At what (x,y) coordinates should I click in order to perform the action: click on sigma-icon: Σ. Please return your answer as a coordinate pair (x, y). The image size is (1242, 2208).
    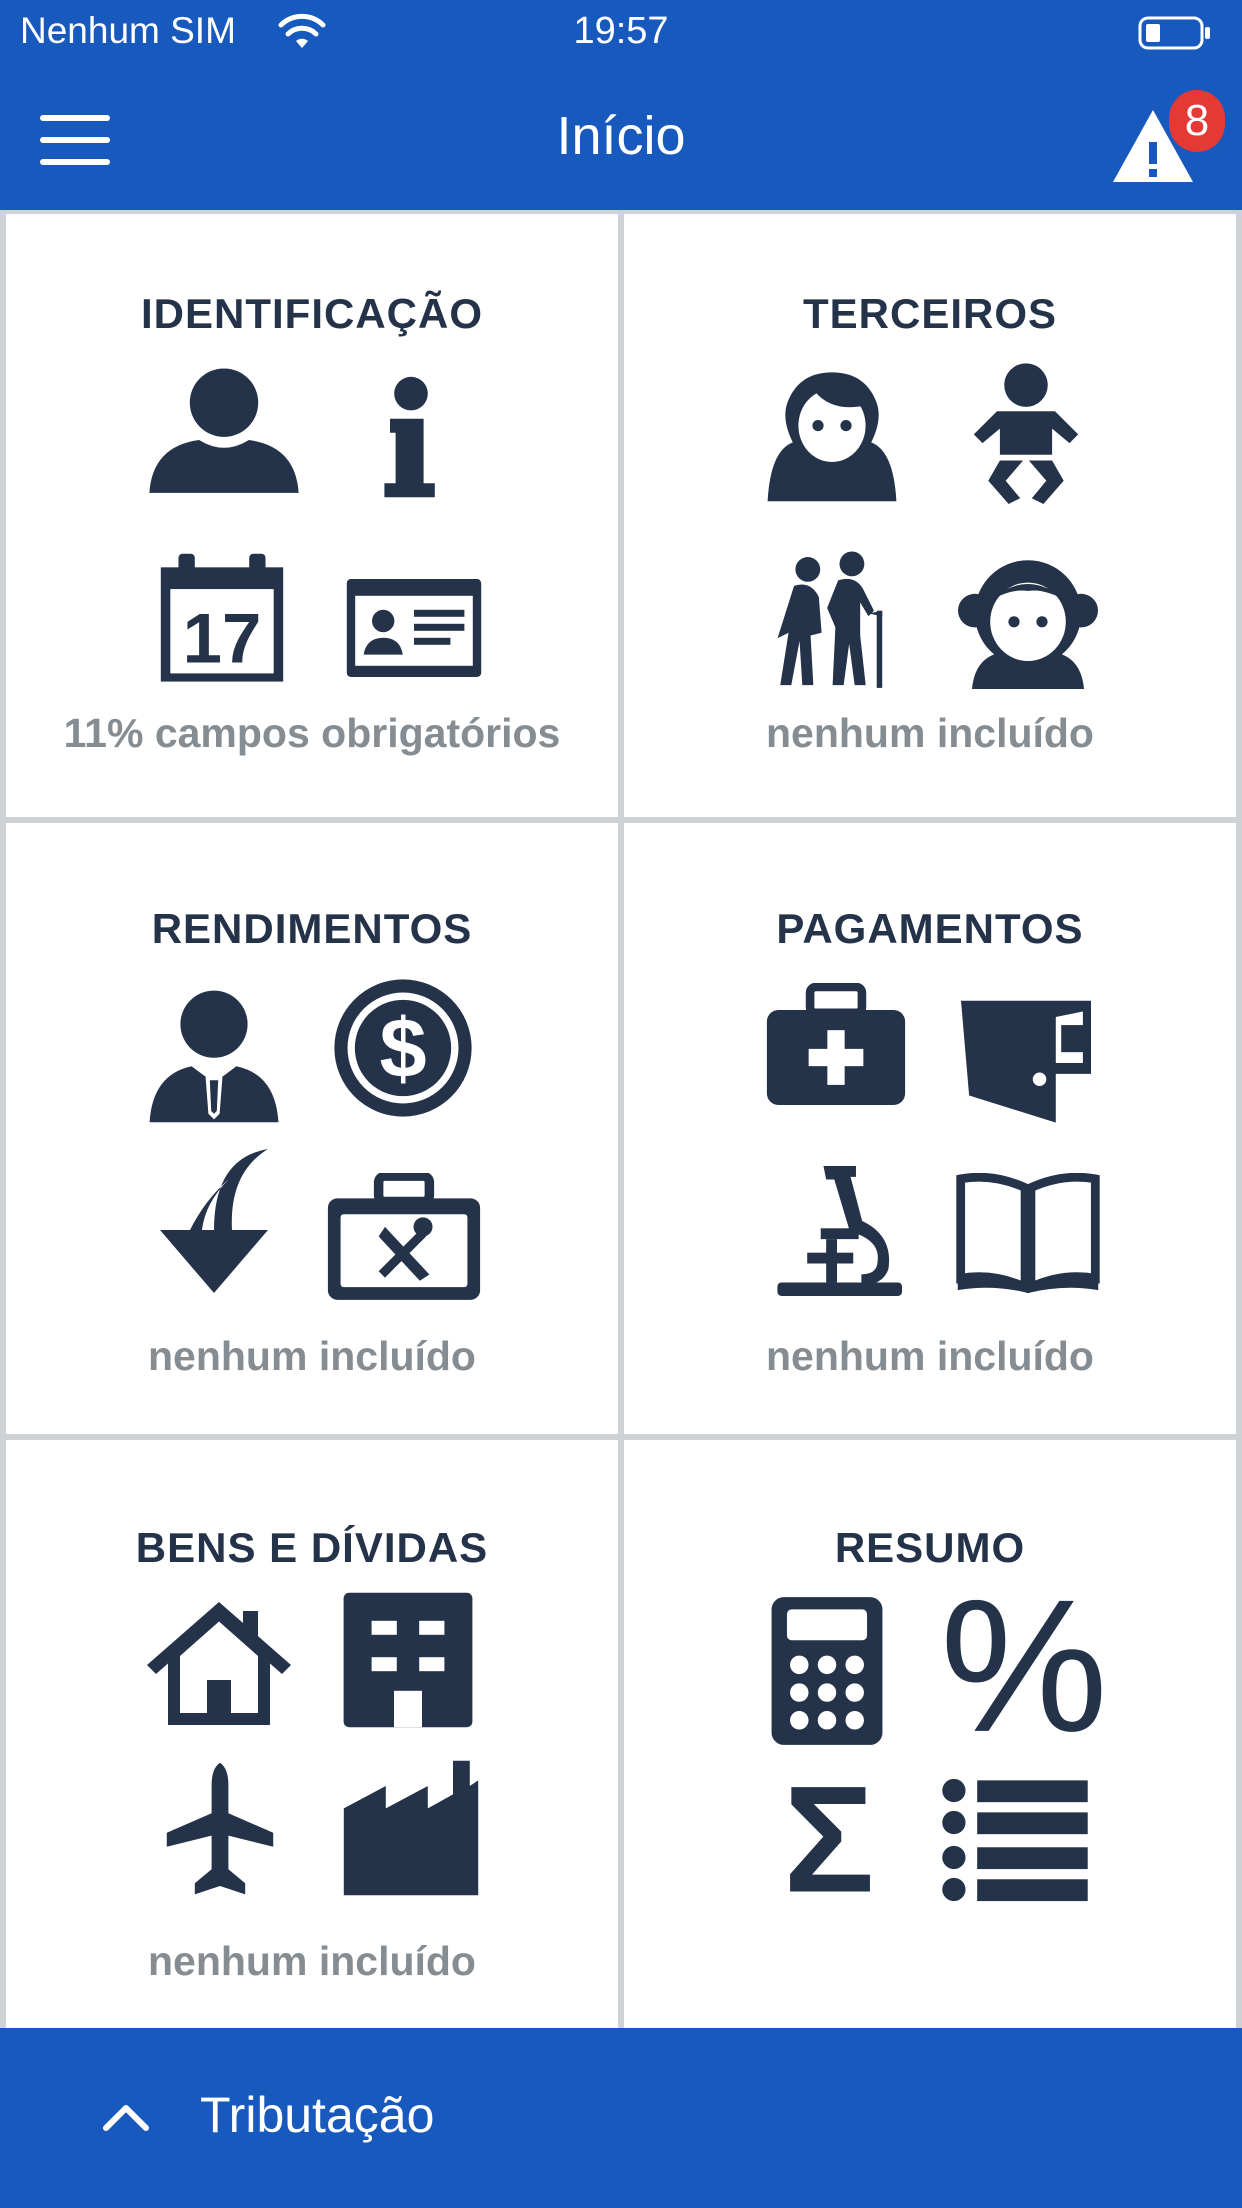
    Looking at the image, I should click on (829, 1840).